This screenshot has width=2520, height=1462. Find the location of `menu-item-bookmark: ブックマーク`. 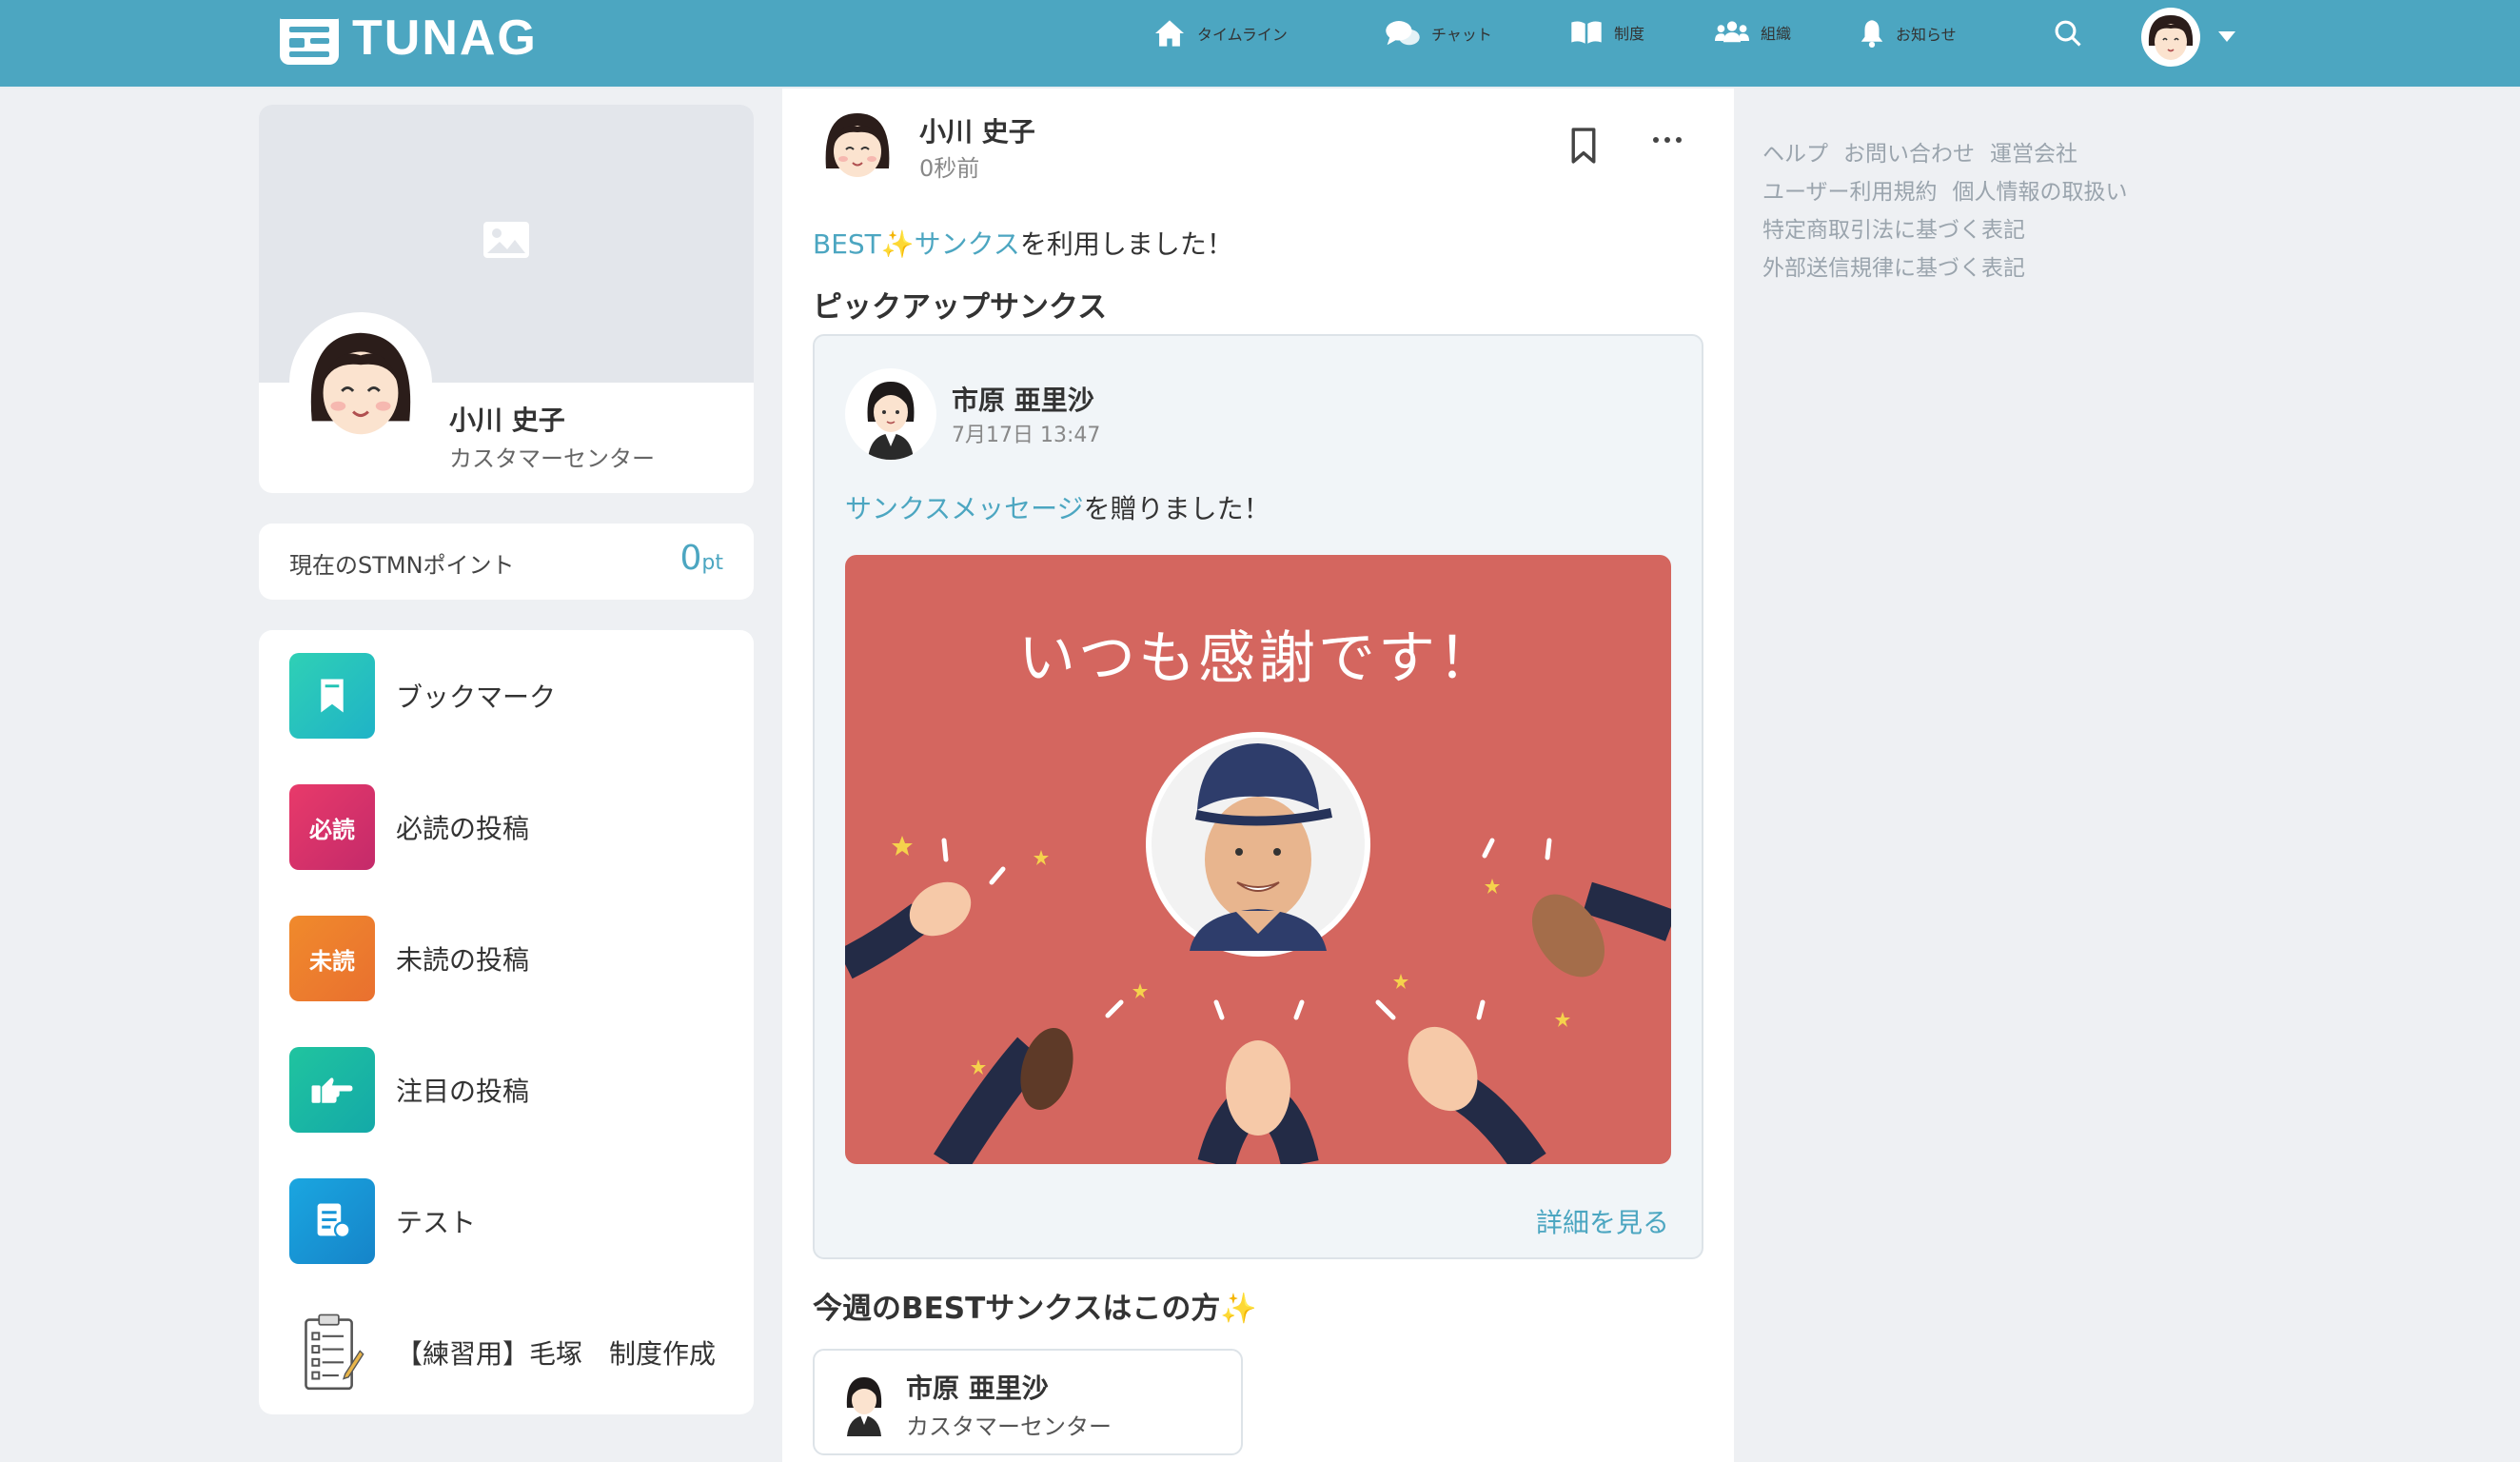

menu-item-bookmark: ブックマーク is located at coordinates (422, 696).